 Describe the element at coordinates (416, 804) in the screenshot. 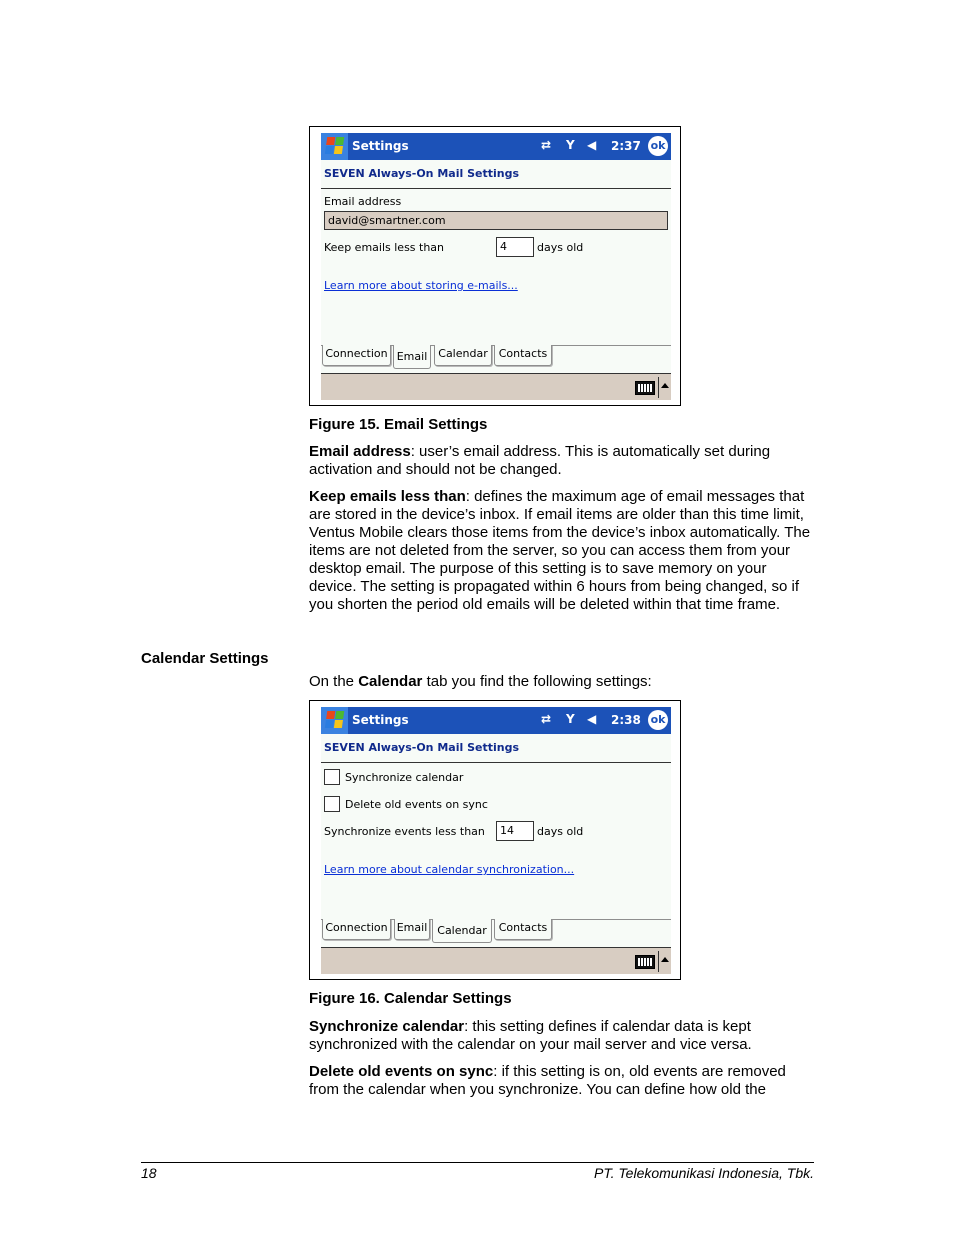

I see `delete-old-events-label: Delete old events on sync` at that location.